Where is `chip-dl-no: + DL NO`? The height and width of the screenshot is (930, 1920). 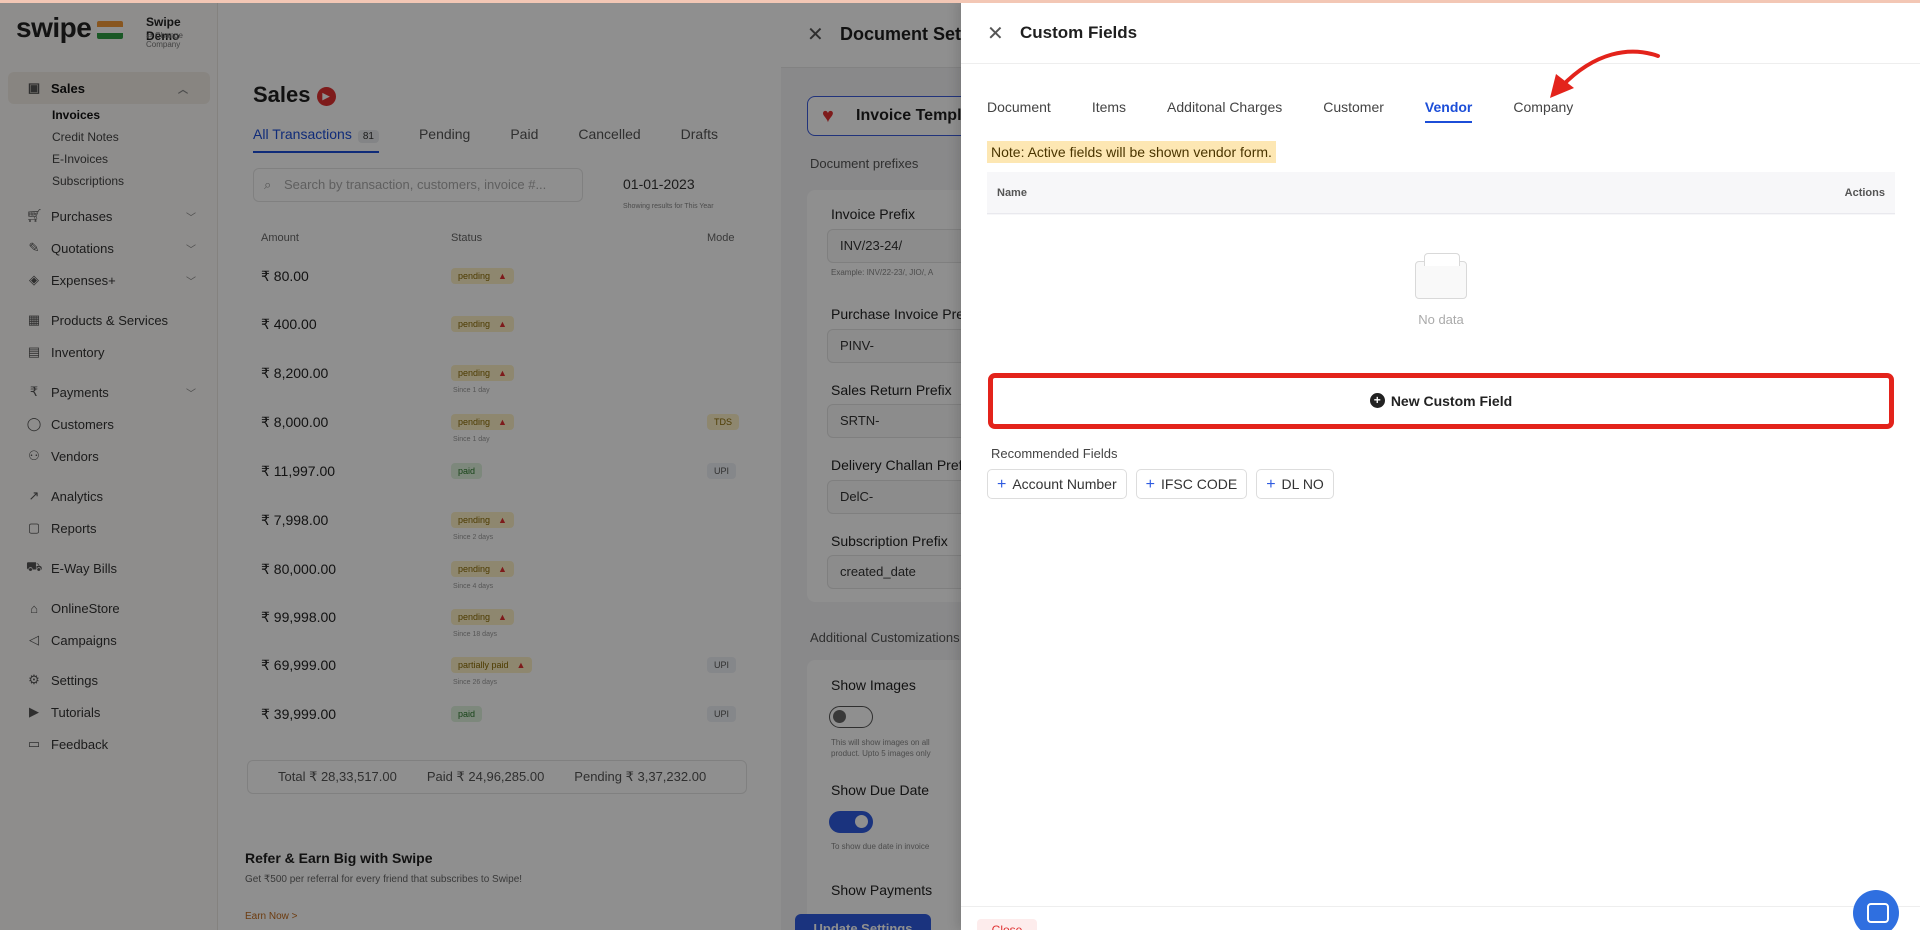
chip-dl-no: + DL NO is located at coordinates (1295, 484).